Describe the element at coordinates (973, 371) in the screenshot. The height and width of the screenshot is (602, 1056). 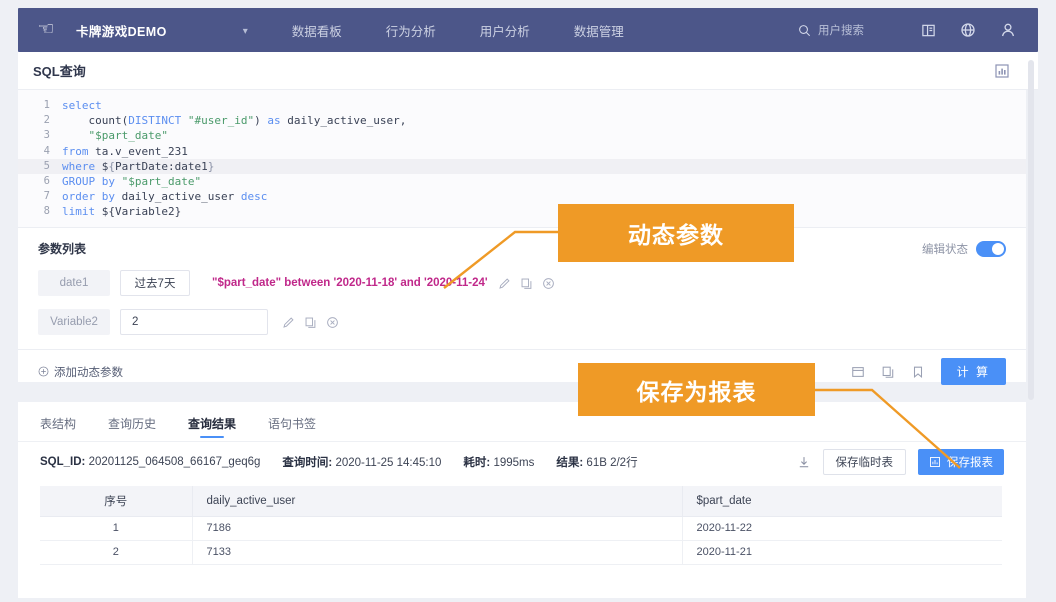
I see `run-query-button: 计 算` at that location.